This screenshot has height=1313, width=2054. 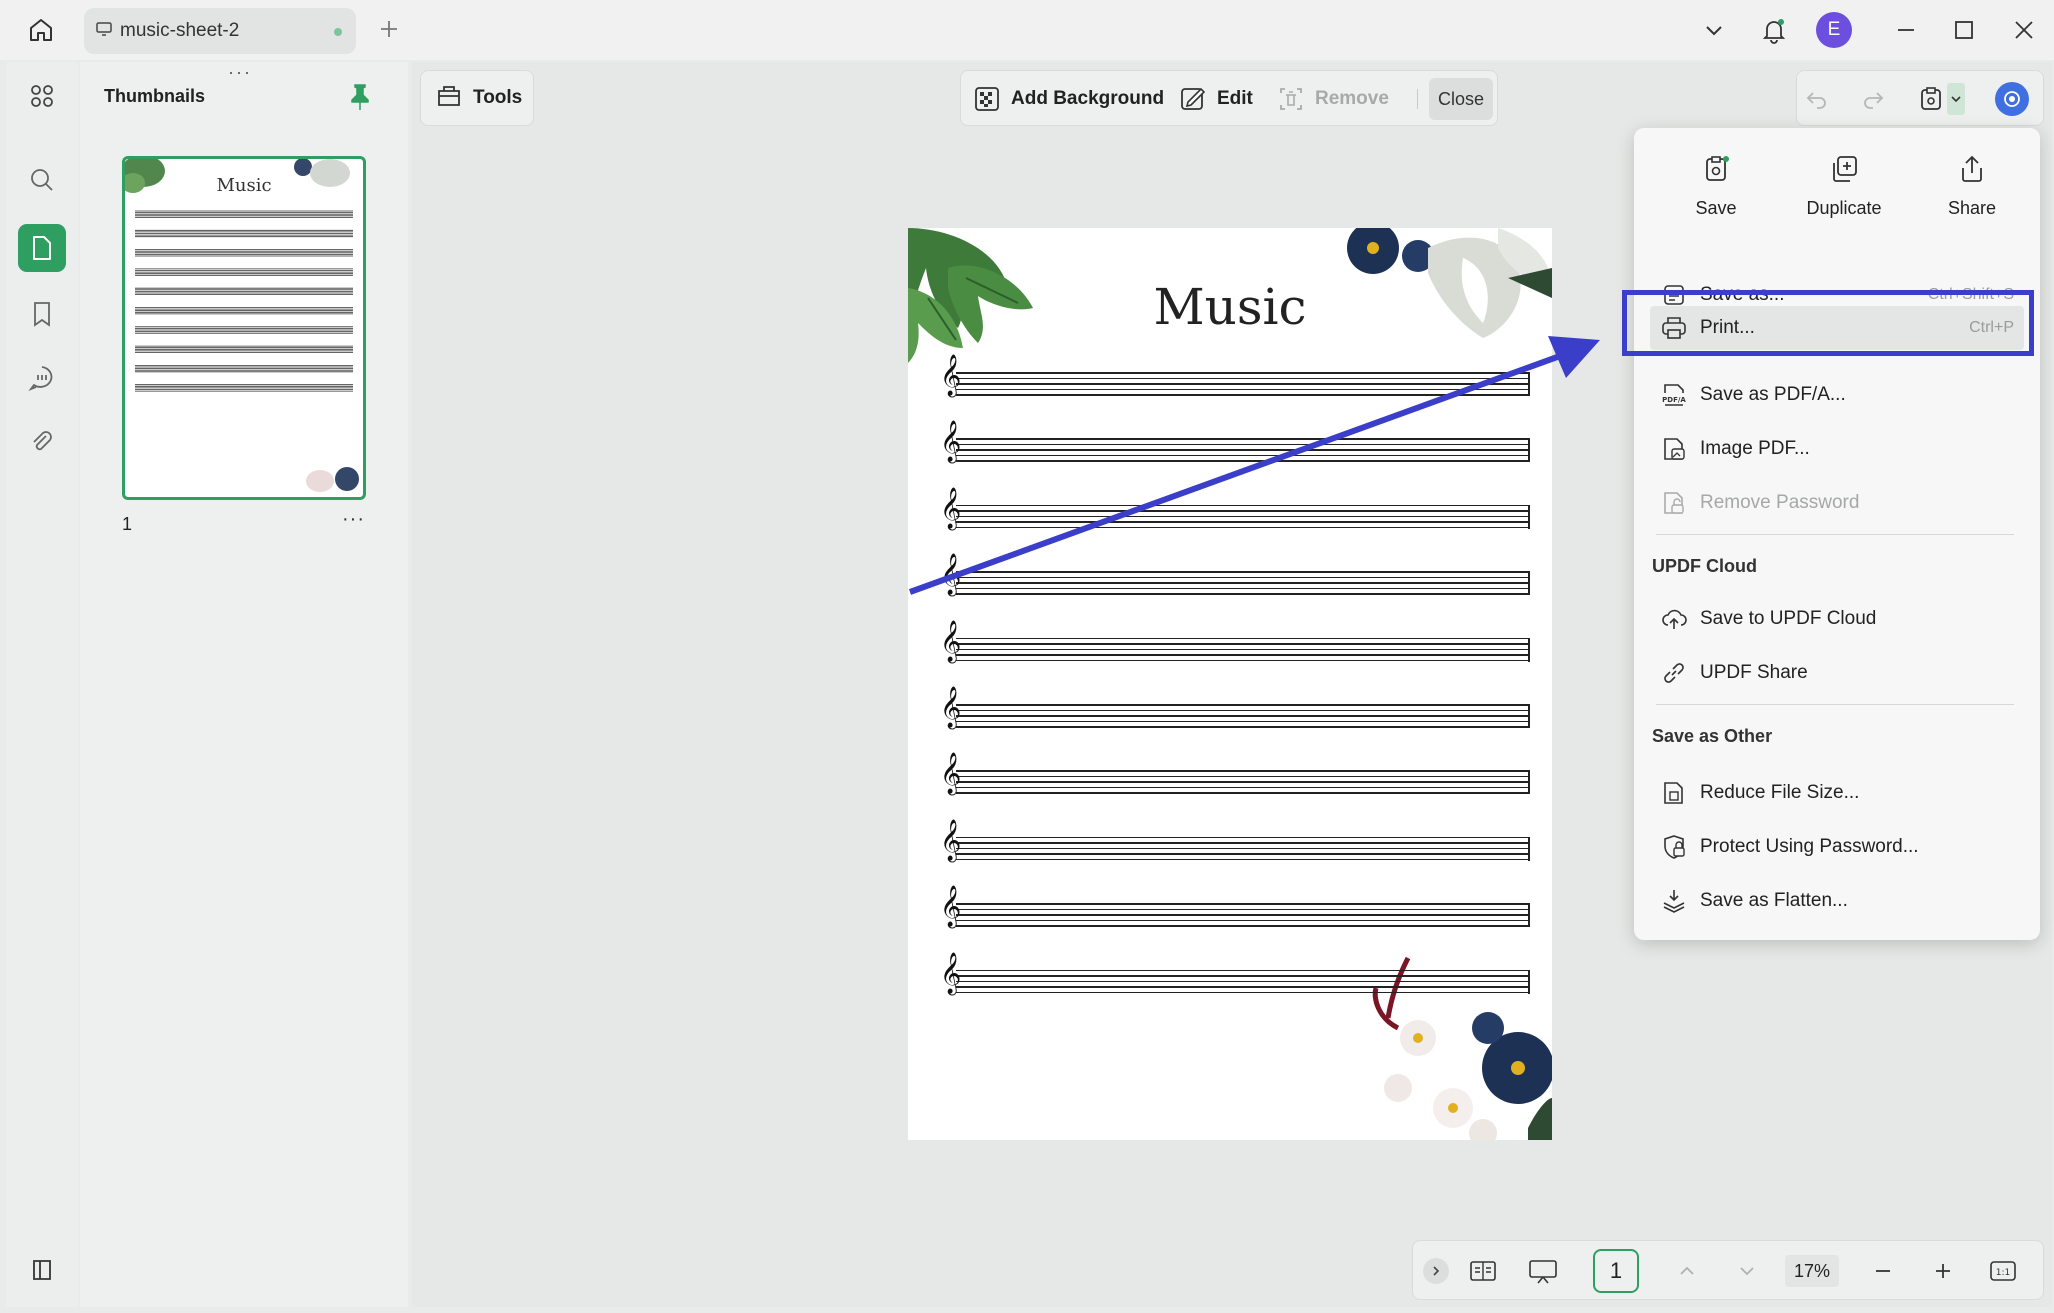 I want to click on unlock-file-icon, so click(x=1674, y=503).